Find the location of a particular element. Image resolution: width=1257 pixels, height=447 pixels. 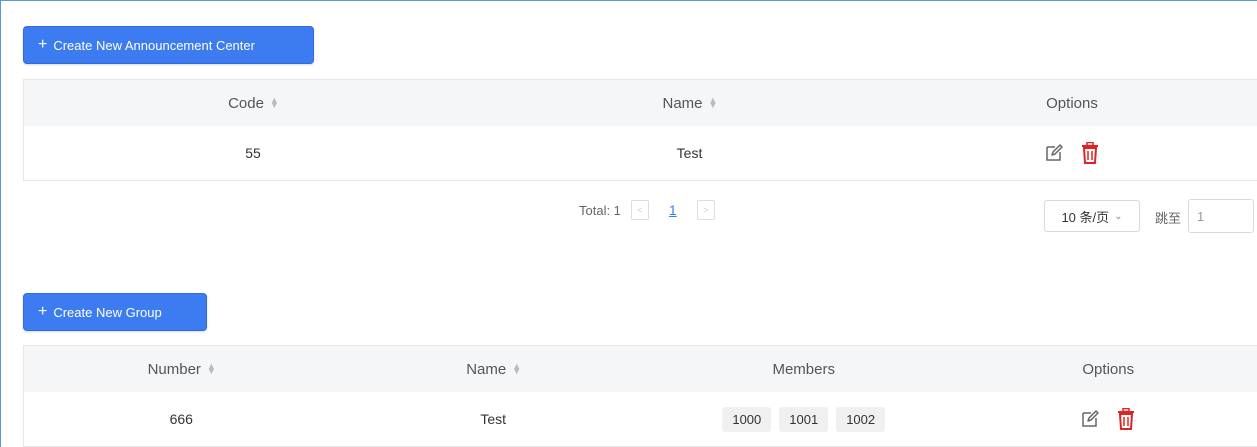

column-header-group-options: Options is located at coordinates (1108, 369).